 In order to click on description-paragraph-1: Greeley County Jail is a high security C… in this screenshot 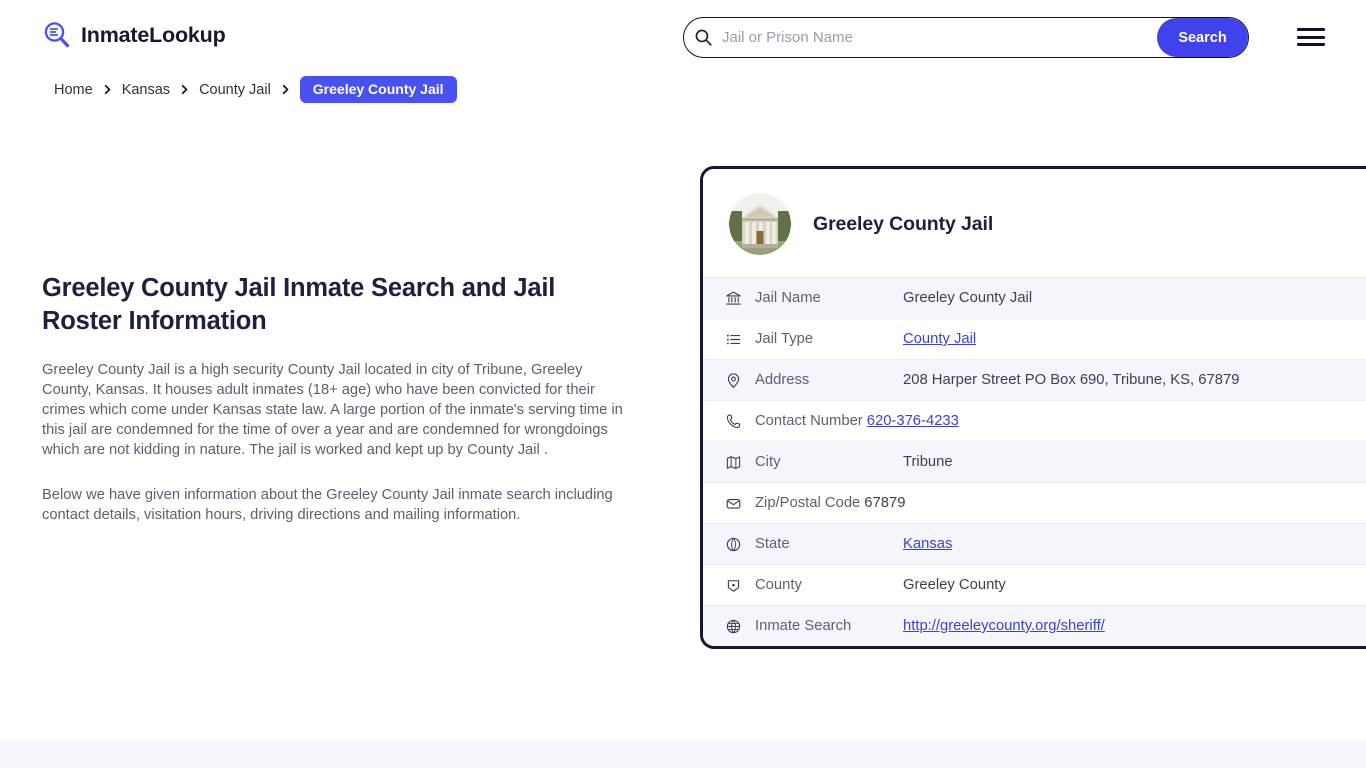, I will do `click(332, 410)`.